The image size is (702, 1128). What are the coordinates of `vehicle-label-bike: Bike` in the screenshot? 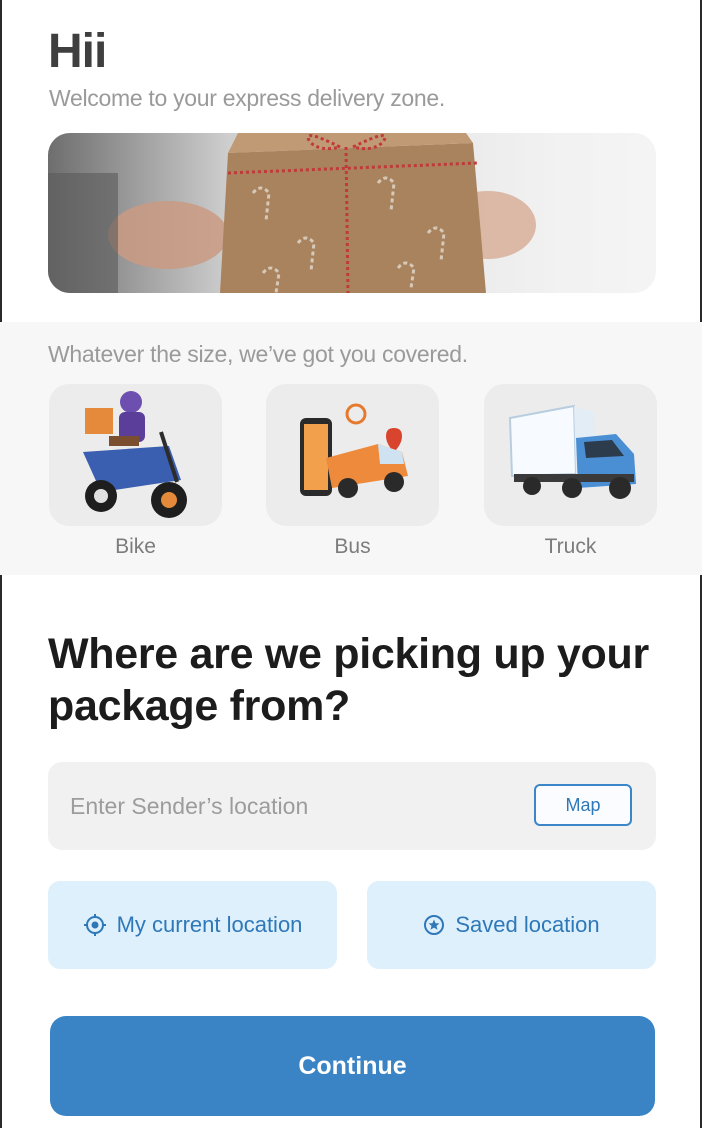 It's located at (135, 546).